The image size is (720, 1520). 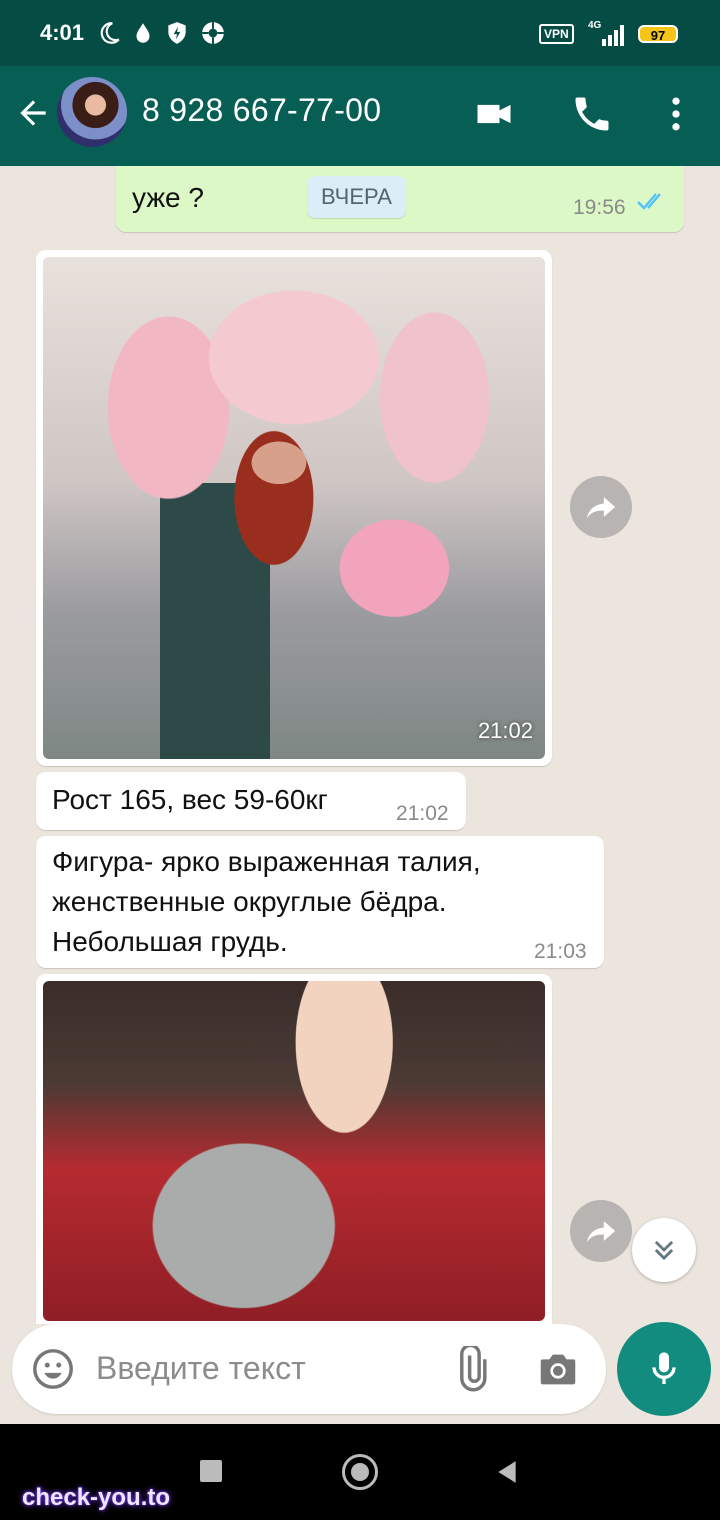 What do you see at coordinates (92, 112) in the screenshot?
I see `avatar` at bounding box center [92, 112].